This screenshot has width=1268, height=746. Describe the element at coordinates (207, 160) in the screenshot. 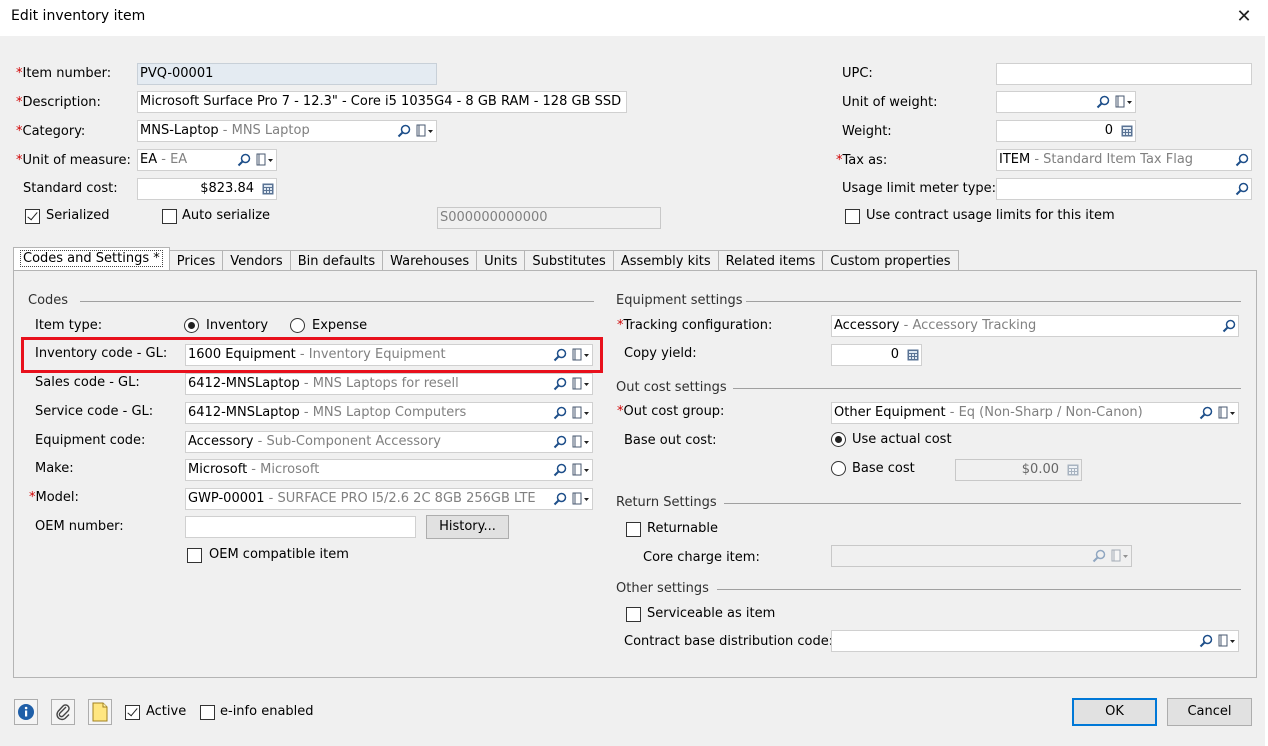

I see `unit-of-measure-field: EA - EA` at that location.